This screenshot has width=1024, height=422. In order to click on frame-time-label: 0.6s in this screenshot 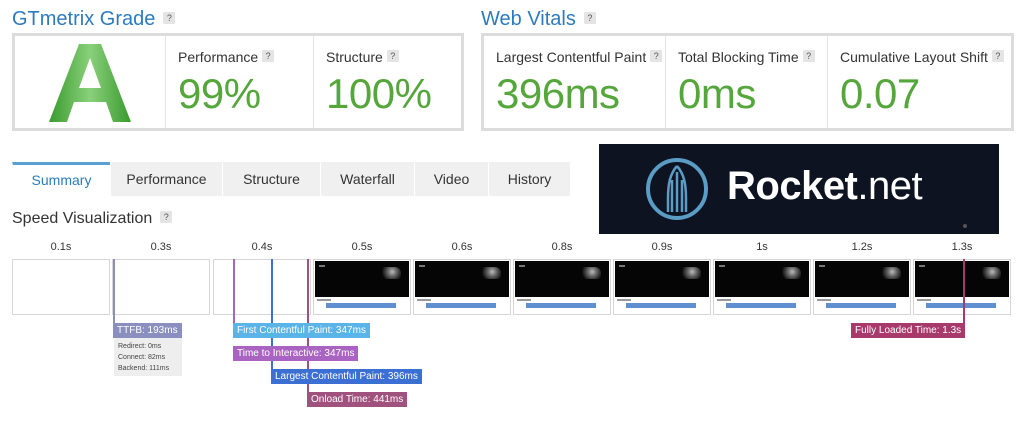, I will do `click(462, 247)`.